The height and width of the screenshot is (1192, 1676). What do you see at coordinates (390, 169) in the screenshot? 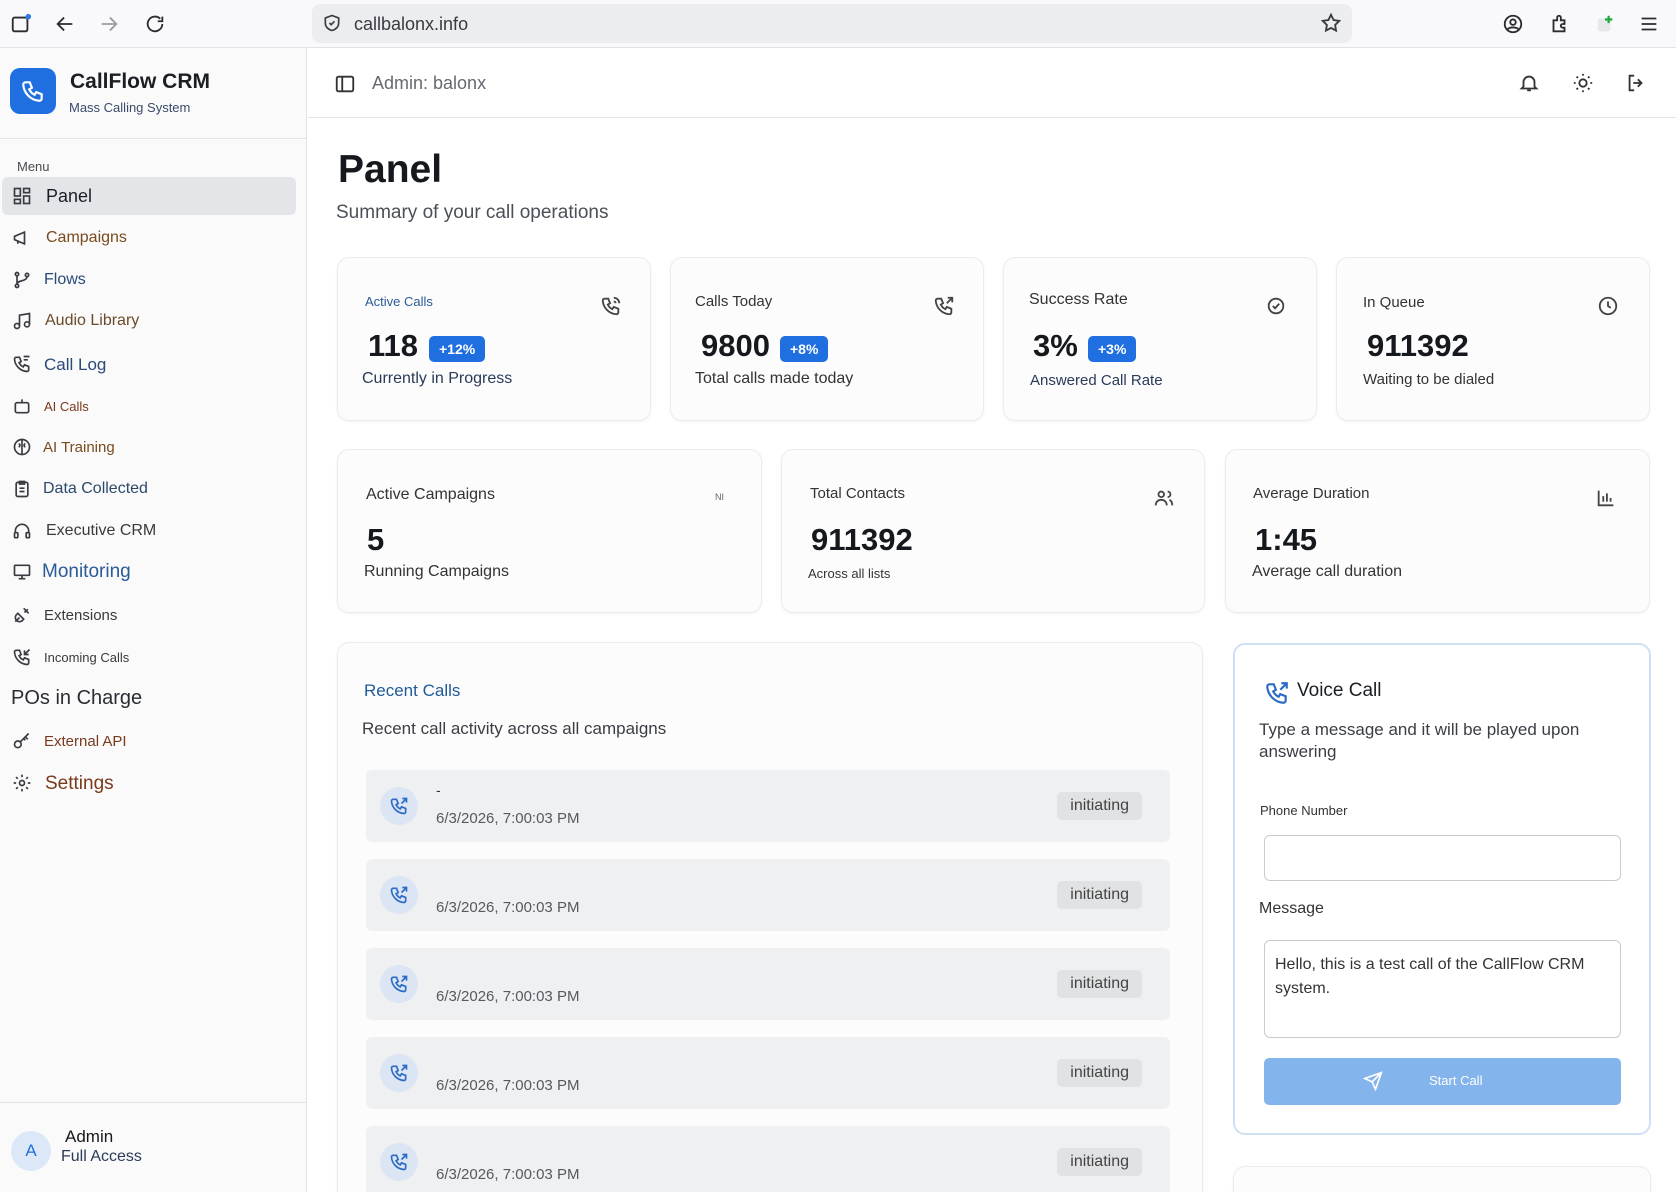
I see `page-title: Panel` at bounding box center [390, 169].